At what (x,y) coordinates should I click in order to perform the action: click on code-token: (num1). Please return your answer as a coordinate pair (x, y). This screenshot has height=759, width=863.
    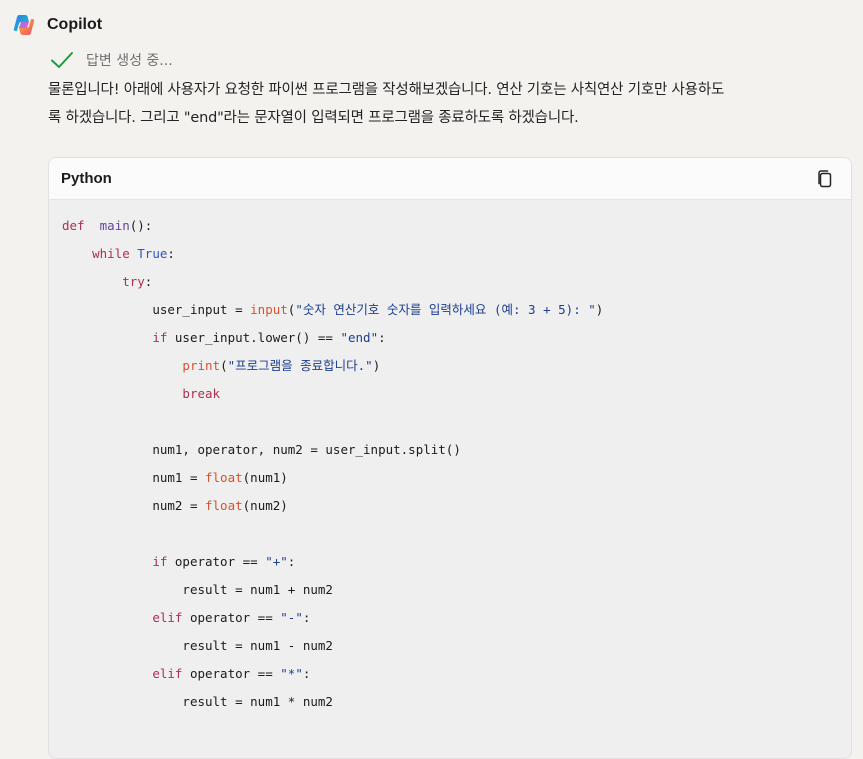
    Looking at the image, I should click on (265, 477).